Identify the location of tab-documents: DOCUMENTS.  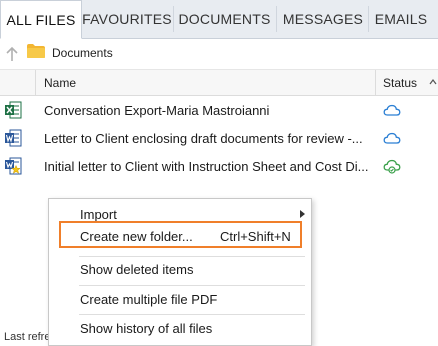
(224, 19).